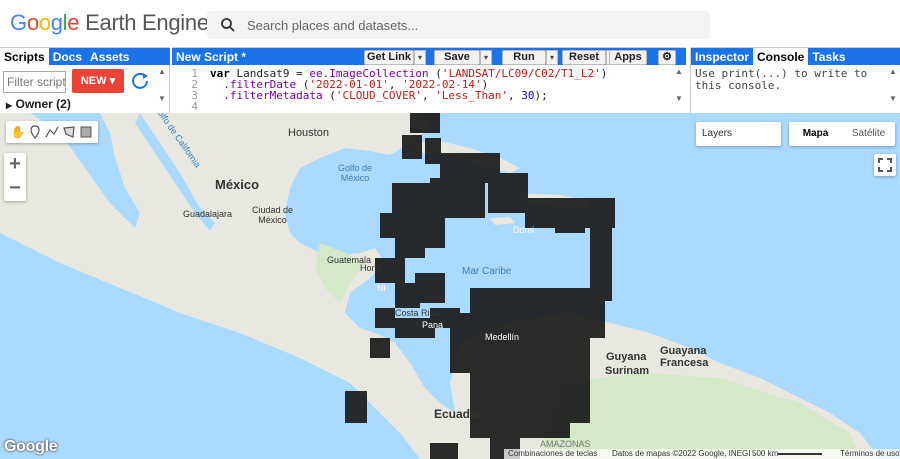 The height and width of the screenshot is (459, 900). I want to click on terms-link: Términos de uso, so click(870, 454).